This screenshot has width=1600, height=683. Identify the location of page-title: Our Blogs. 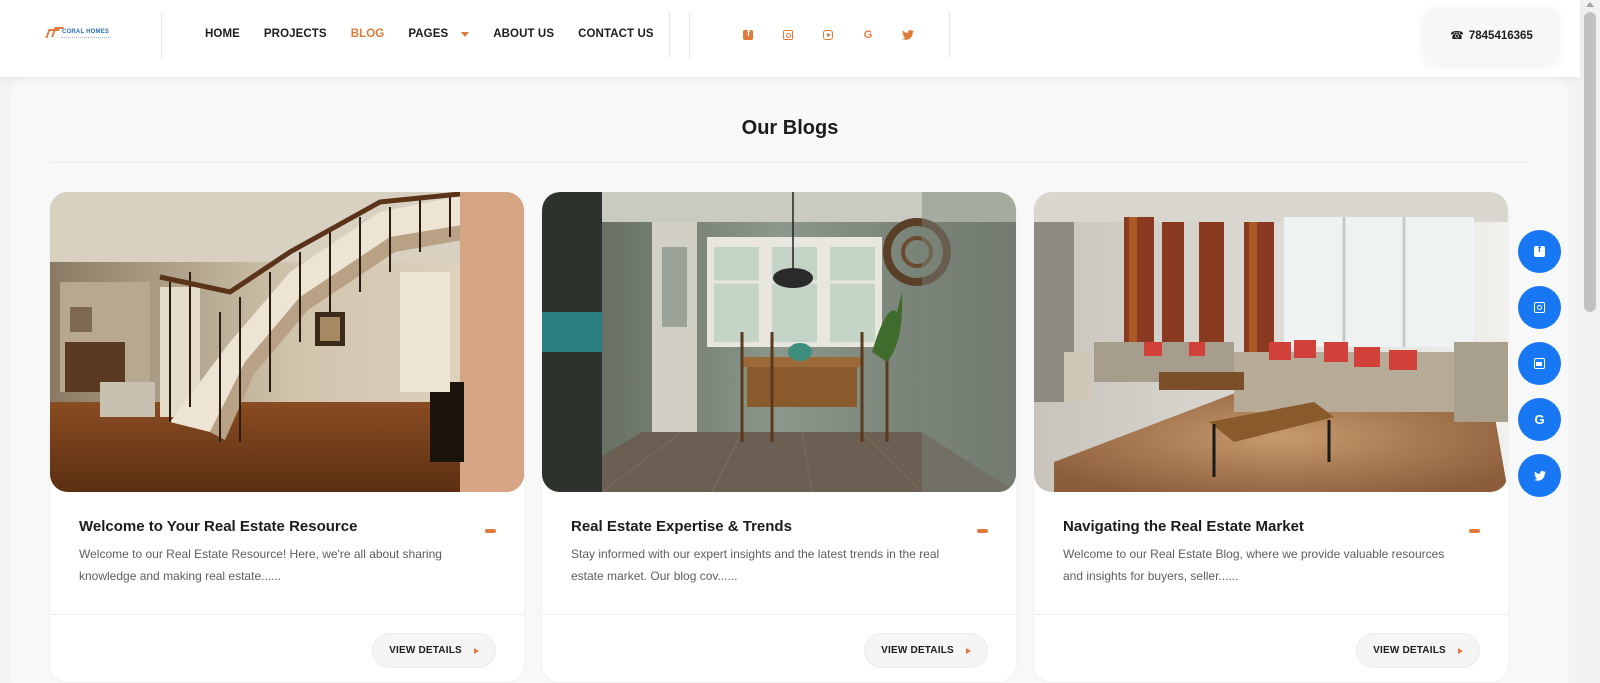
(790, 128).